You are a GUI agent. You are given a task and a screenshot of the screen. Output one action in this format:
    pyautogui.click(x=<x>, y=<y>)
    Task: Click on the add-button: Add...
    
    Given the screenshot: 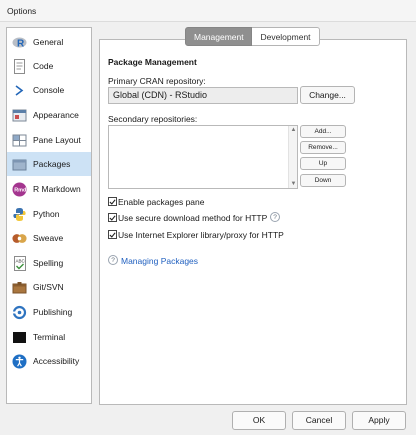 What is the action you would take?
    pyautogui.click(x=323, y=131)
    